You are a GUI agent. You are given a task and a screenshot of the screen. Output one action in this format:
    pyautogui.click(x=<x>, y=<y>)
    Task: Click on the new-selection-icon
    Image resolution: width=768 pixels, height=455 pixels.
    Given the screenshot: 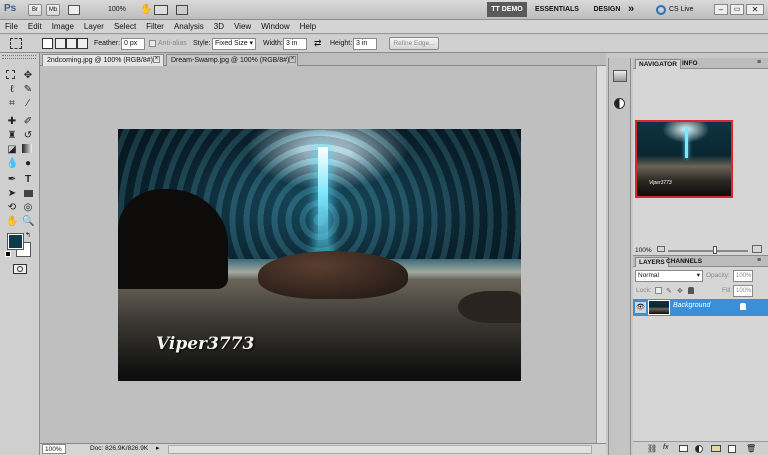 What is the action you would take?
    pyautogui.click(x=47, y=43)
    